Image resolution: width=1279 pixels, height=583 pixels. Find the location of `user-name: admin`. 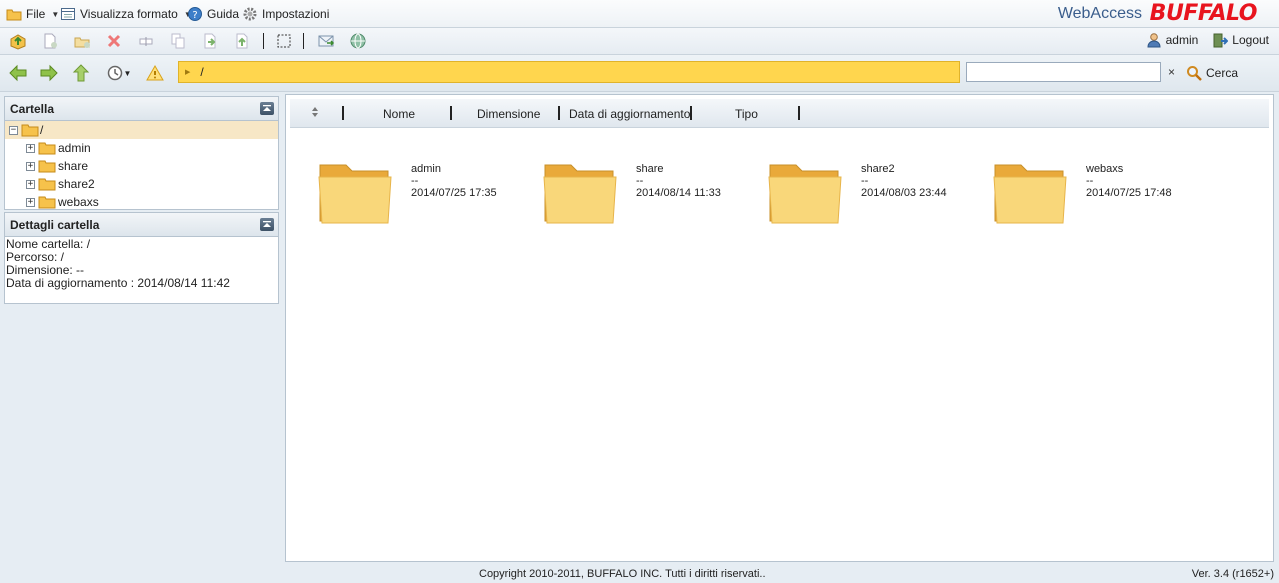

user-name: admin is located at coordinates (1182, 40).